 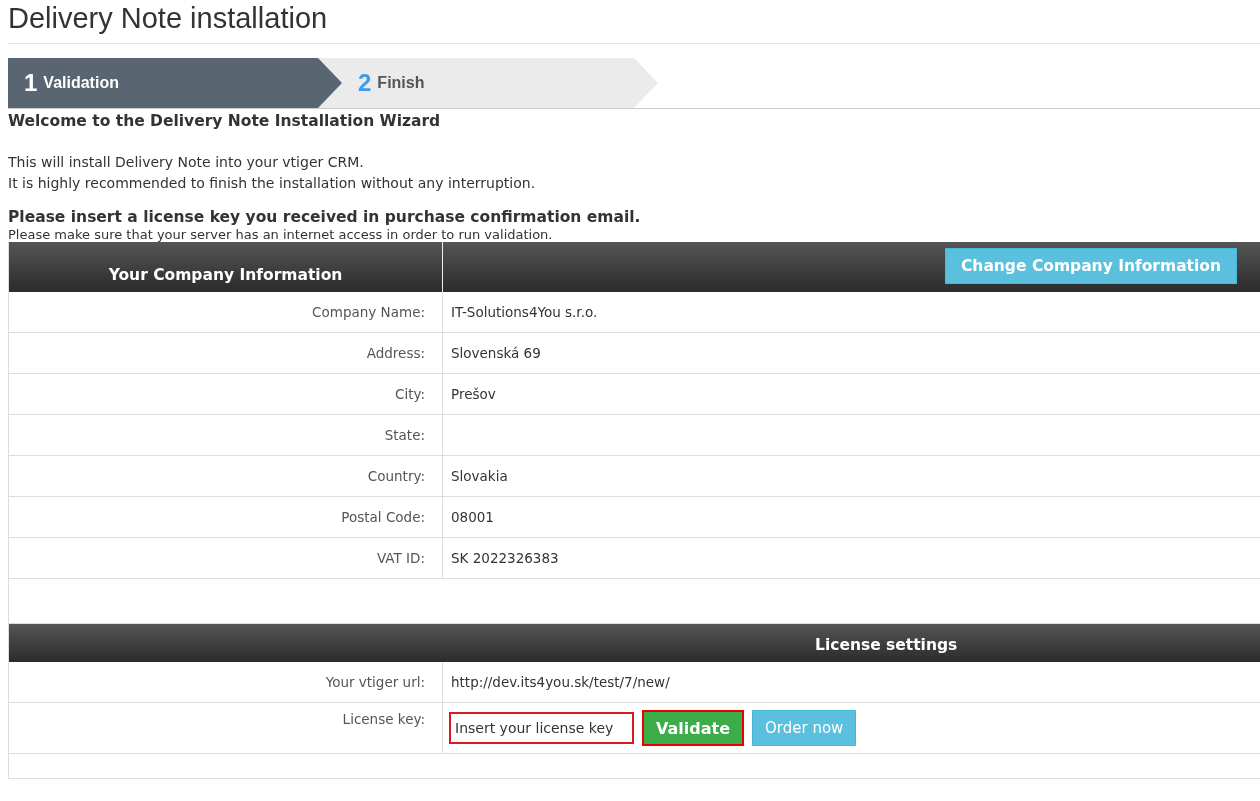 I want to click on field-label: Address:, so click(x=226, y=353).